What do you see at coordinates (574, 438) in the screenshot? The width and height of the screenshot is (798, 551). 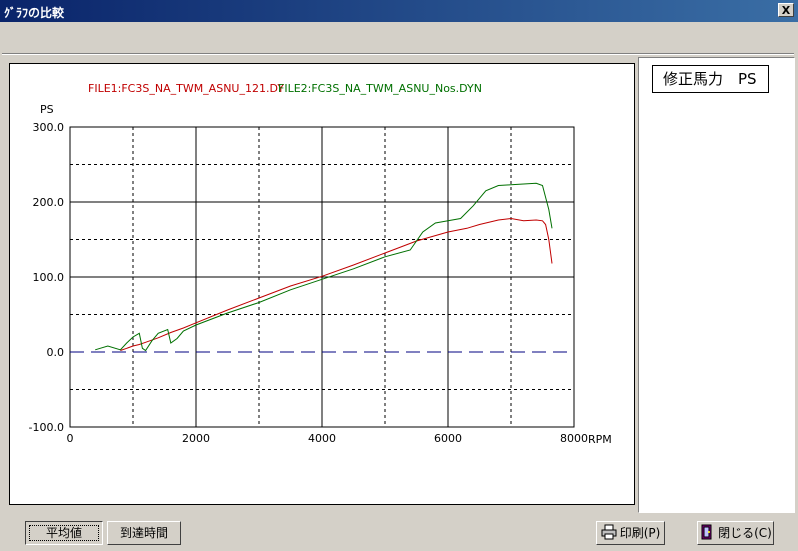 I see `x-tick-label: 8000` at bounding box center [574, 438].